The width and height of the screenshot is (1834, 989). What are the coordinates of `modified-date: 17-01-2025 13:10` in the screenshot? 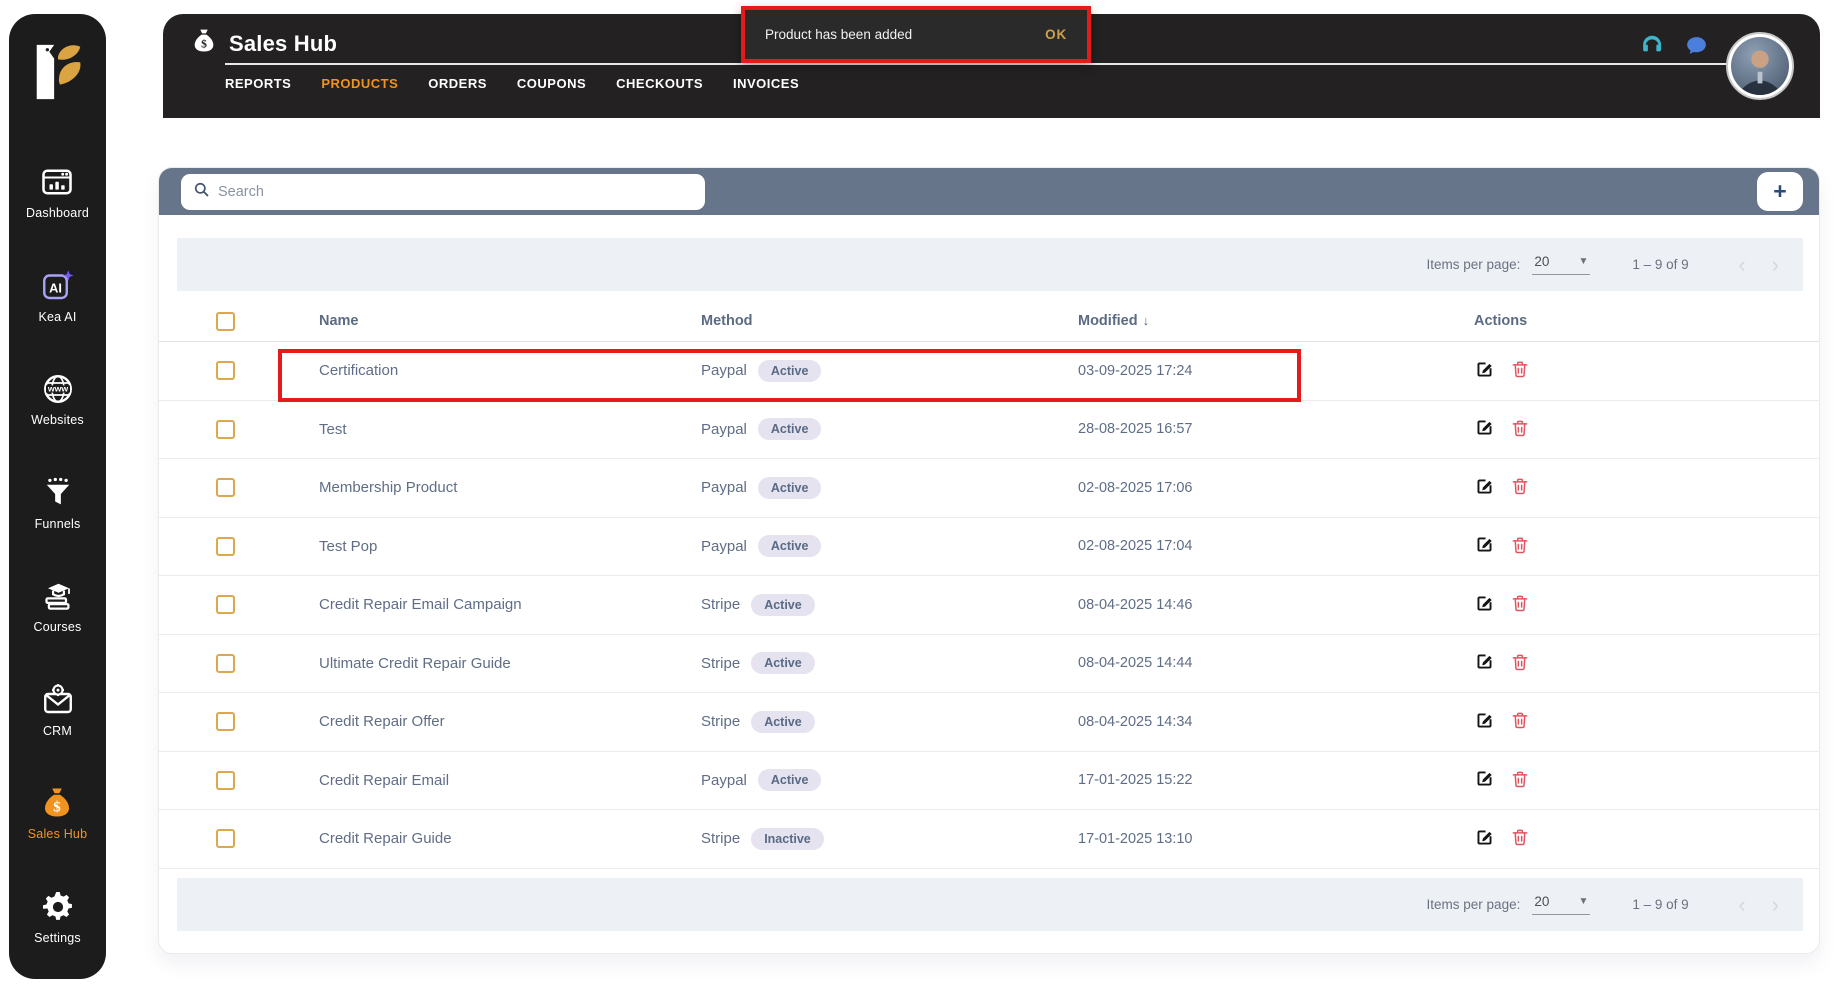 It's located at (1135, 838).